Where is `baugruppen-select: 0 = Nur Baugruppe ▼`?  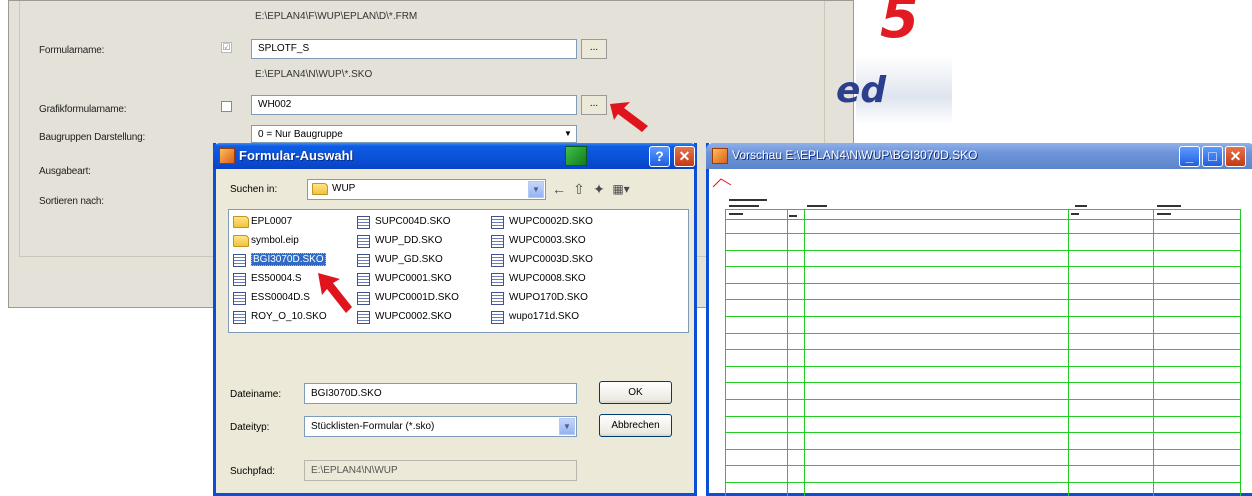
baugruppen-select: 0 = Nur Baugruppe ▼ is located at coordinates (414, 134).